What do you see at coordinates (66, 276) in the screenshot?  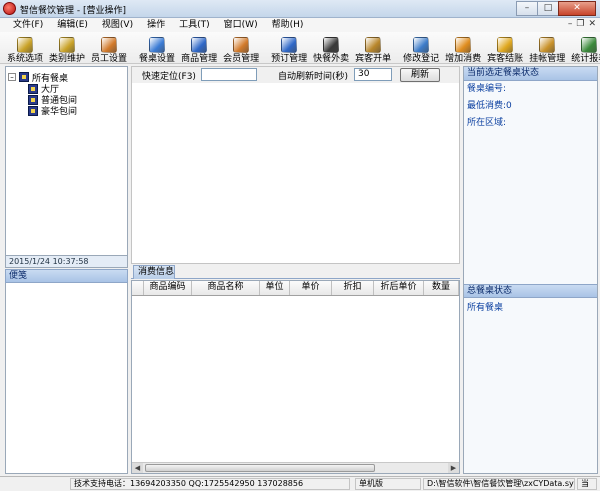 I see `memo-title: 便笺` at bounding box center [66, 276].